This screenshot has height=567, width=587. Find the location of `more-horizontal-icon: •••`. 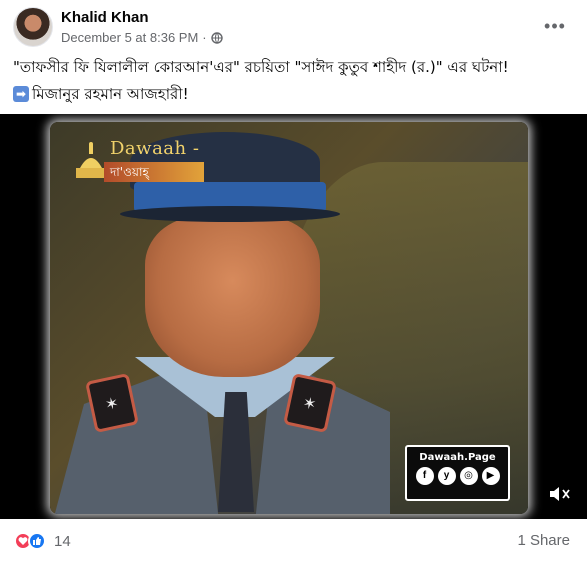

more-horizontal-icon: ••• is located at coordinates (555, 26).